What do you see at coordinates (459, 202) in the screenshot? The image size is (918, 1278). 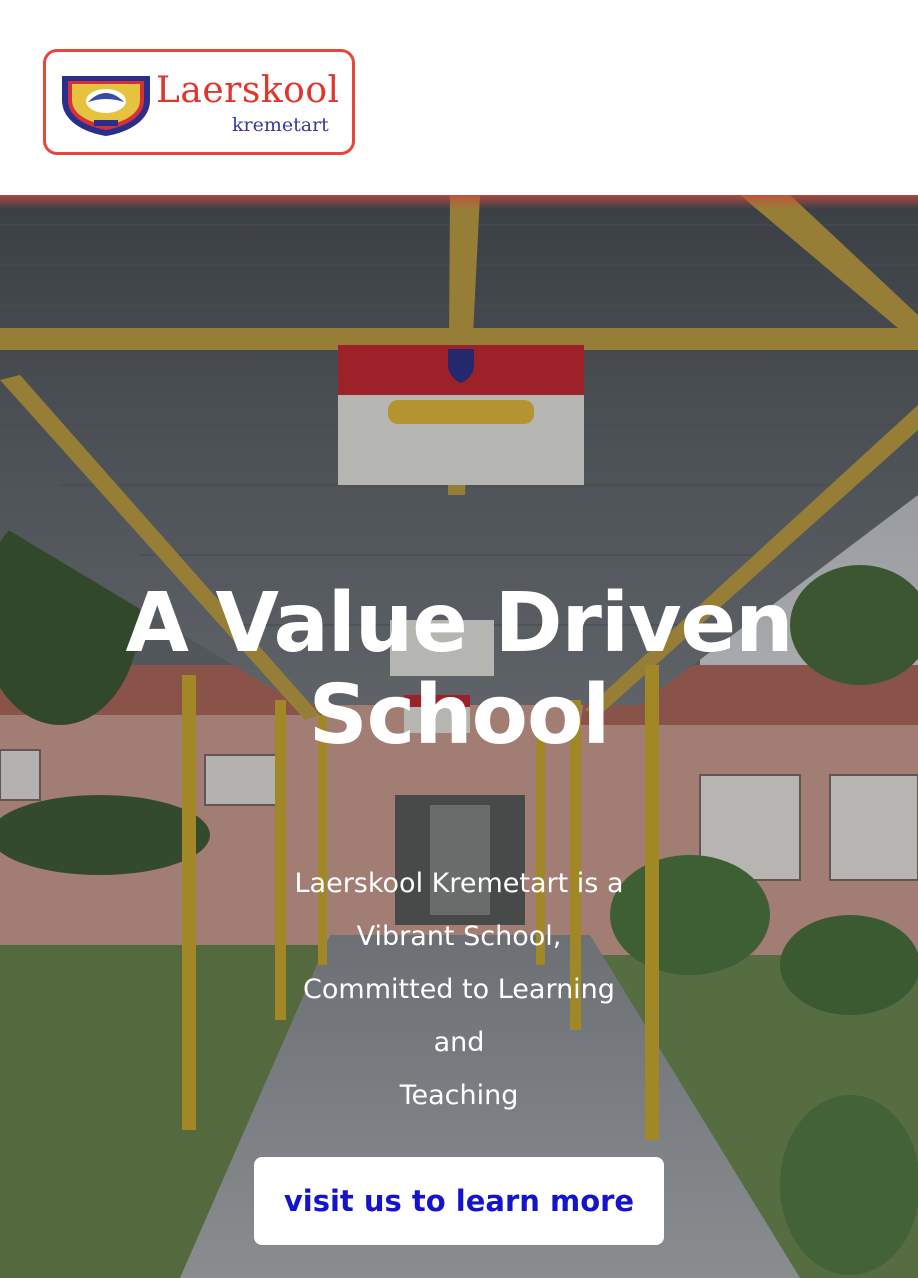 I see `header-shadow` at bounding box center [459, 202].